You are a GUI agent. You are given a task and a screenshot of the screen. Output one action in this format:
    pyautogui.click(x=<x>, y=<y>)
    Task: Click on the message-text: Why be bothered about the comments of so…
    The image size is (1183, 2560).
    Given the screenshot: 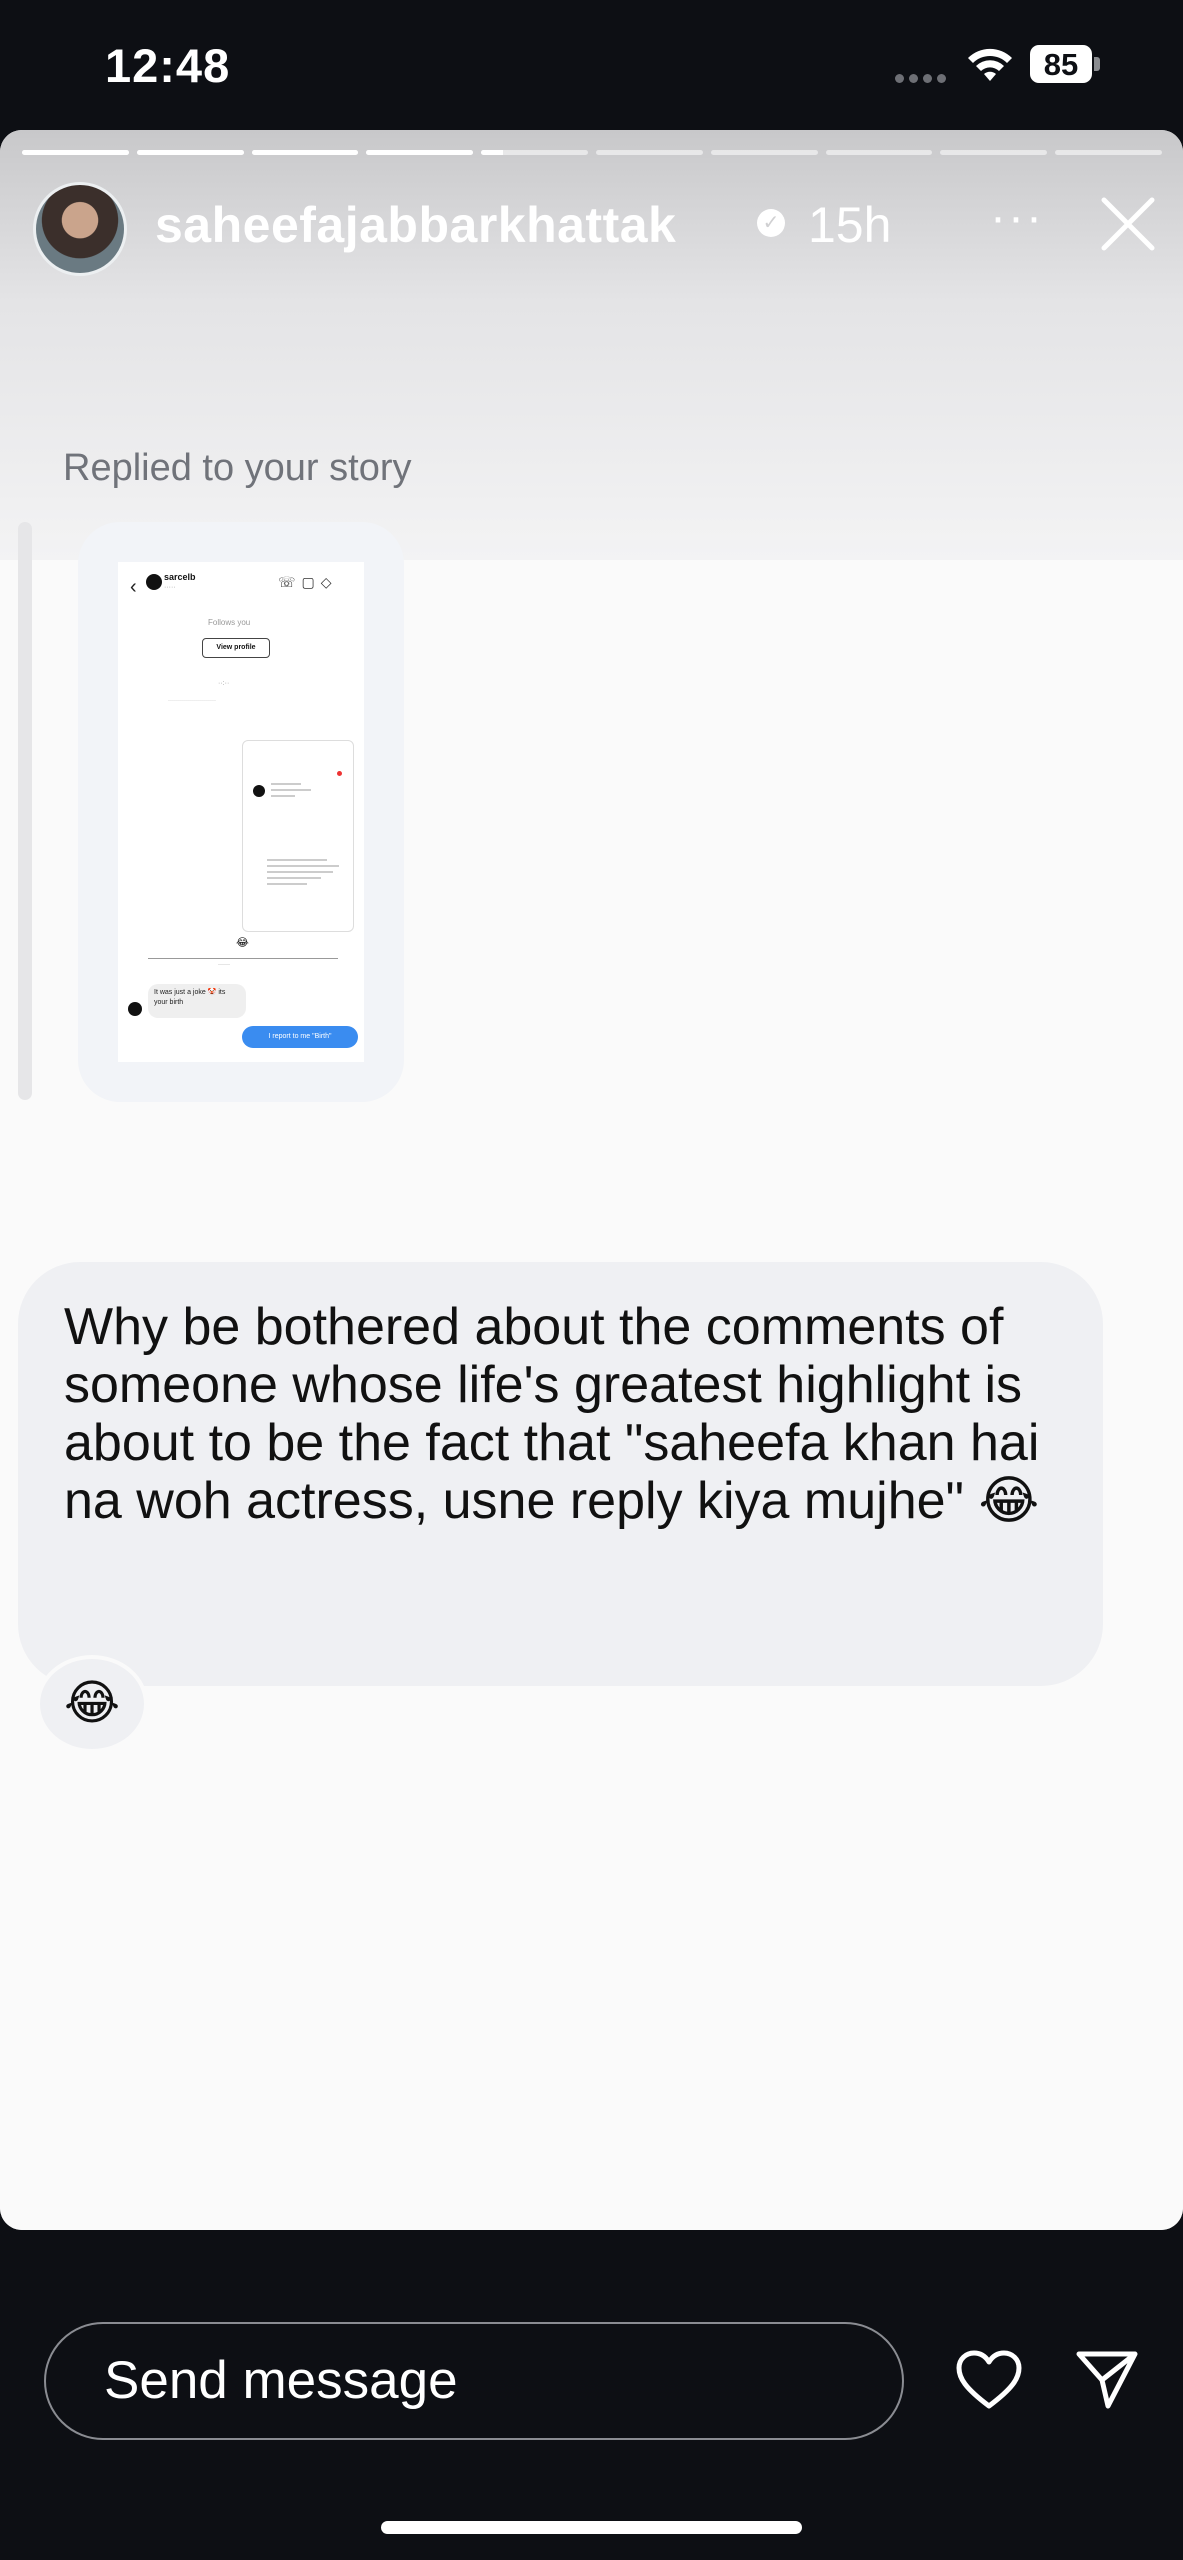 What is the action you would take?
    pyautogui.click(x=552, y=1414)
    